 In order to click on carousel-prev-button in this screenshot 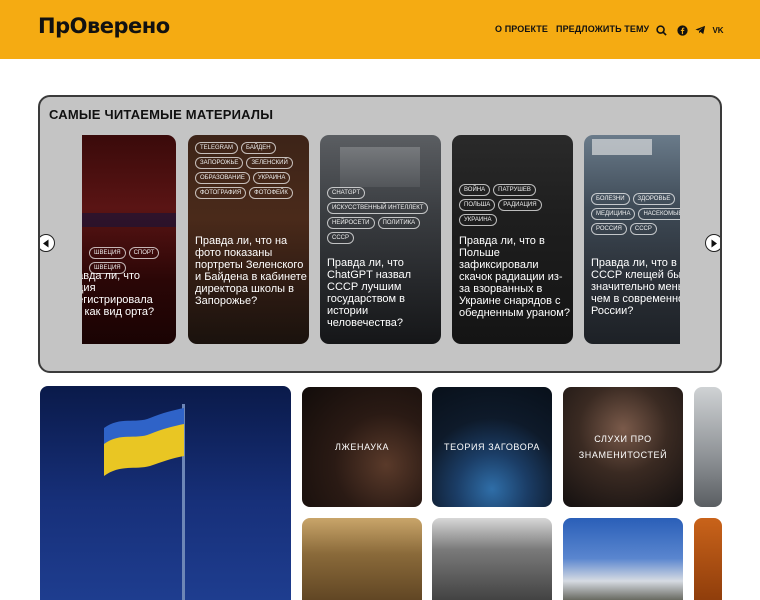, I will do `click(47, 243)`.